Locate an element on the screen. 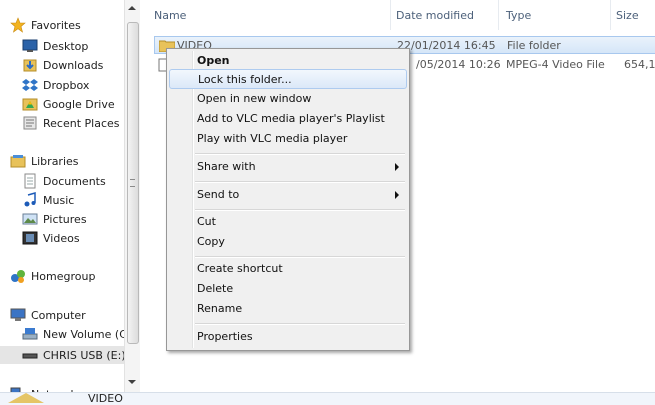  local-drive-icon is located at coordinates (30, 334).